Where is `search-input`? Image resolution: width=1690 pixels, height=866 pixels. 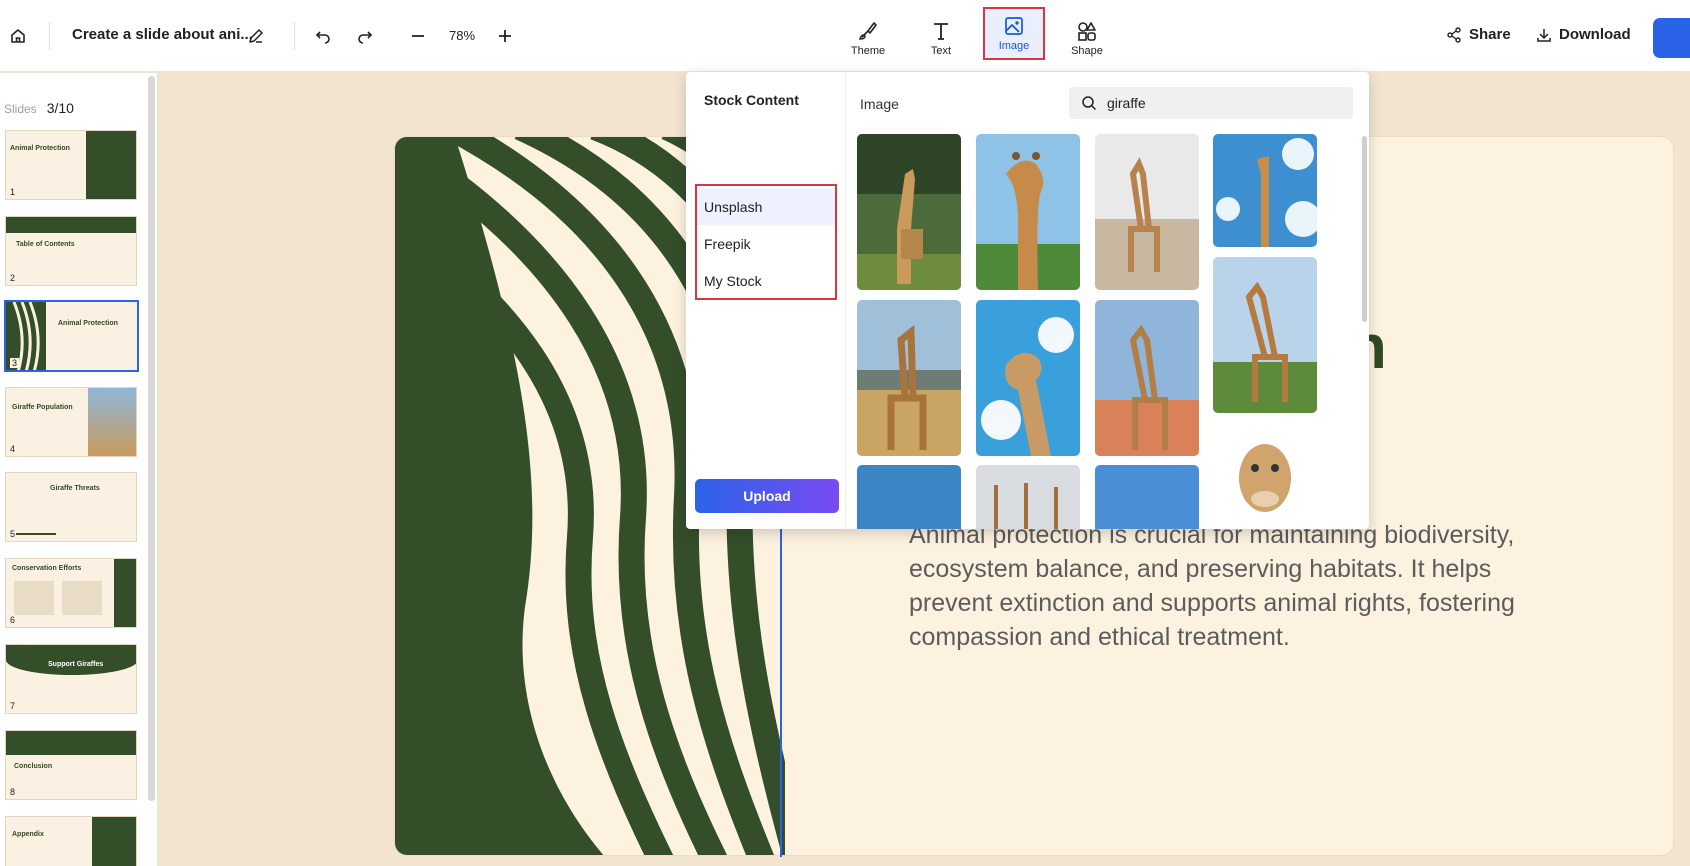 search-input is located at coordinates (1222, 103).